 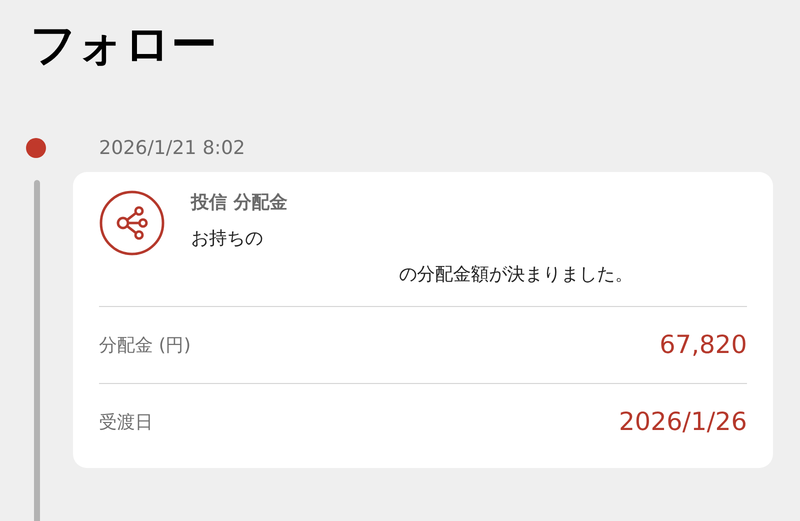 I want to click on row-label: 分配金 (円), so click(x=145, y=346).